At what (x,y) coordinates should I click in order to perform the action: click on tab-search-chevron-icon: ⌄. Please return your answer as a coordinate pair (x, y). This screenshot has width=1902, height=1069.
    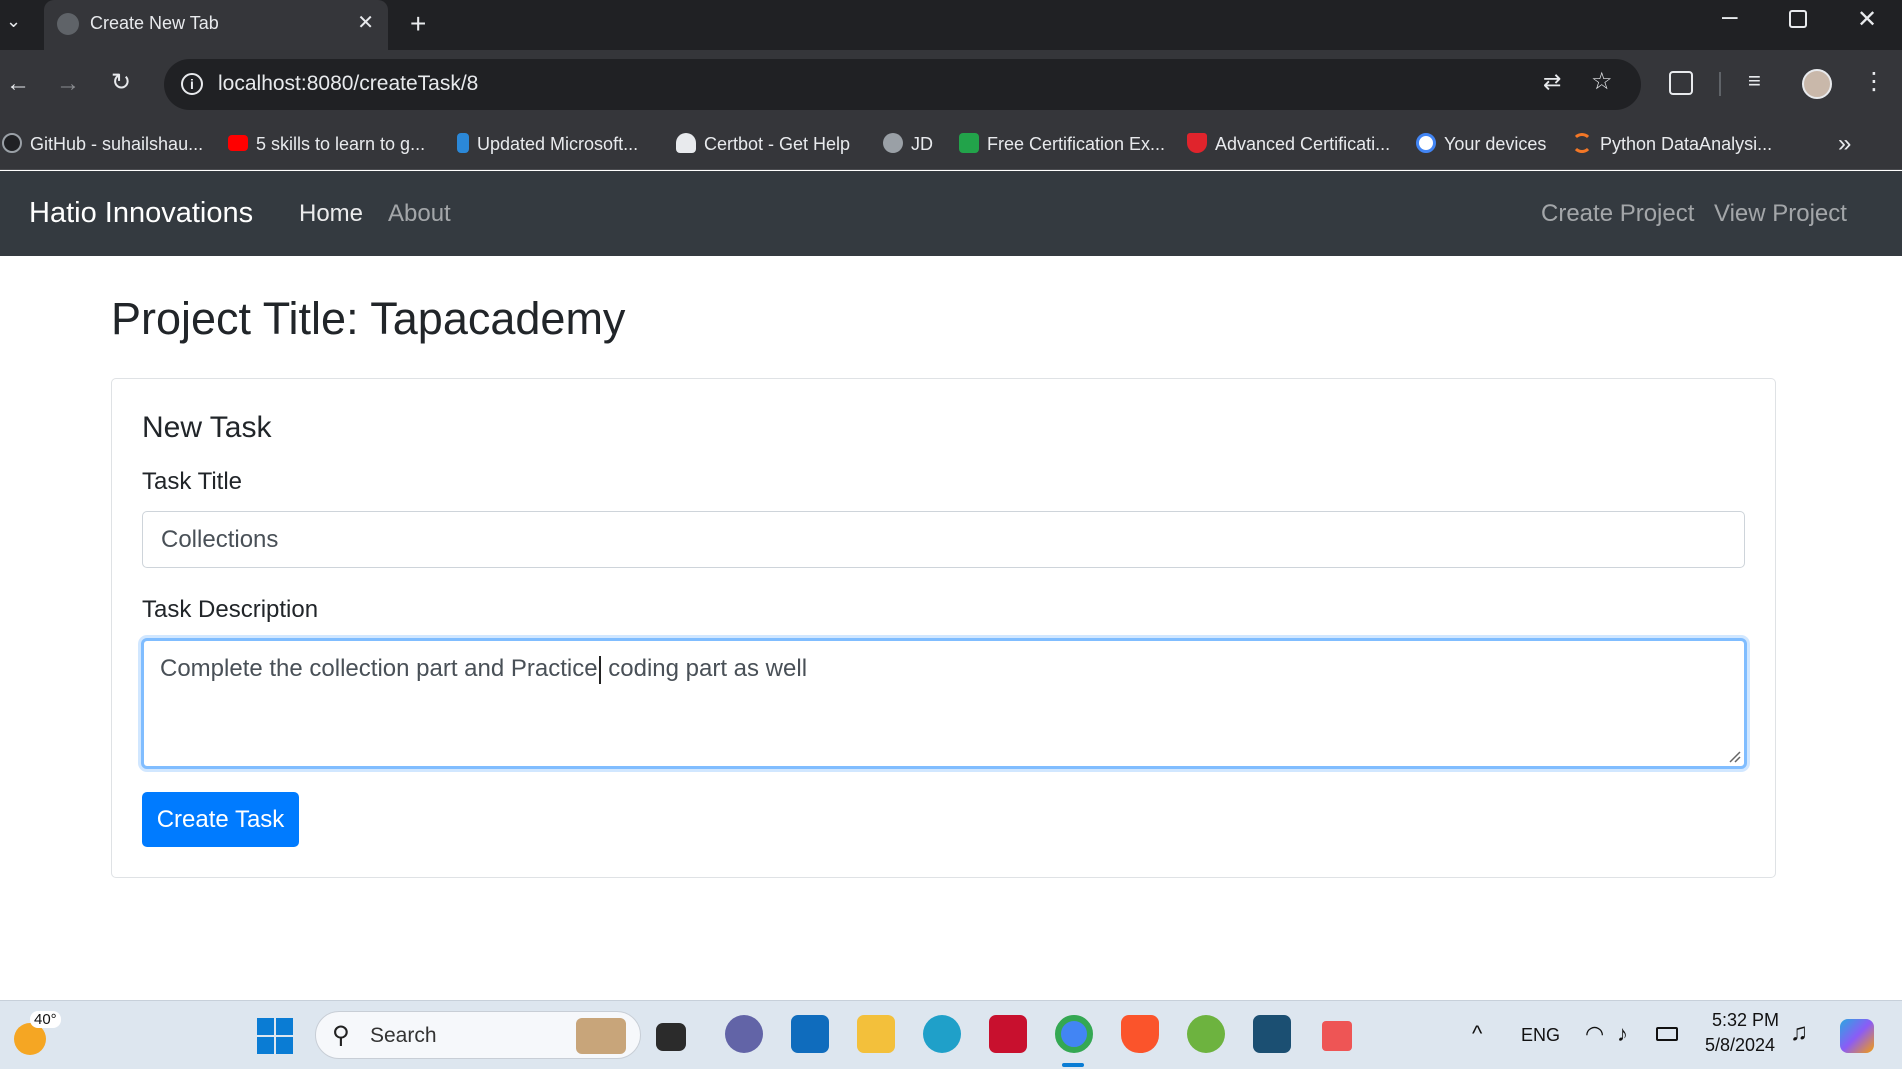
    Looking at the image, I should click on (13, 21).